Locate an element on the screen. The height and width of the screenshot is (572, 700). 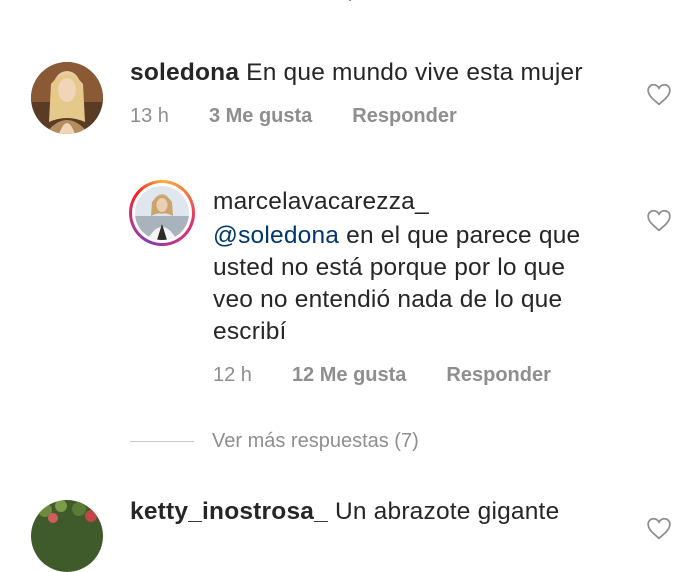
comment-text: ketty_inostrosa_ Un abrazote gigante is located at coordinates (344, 512).